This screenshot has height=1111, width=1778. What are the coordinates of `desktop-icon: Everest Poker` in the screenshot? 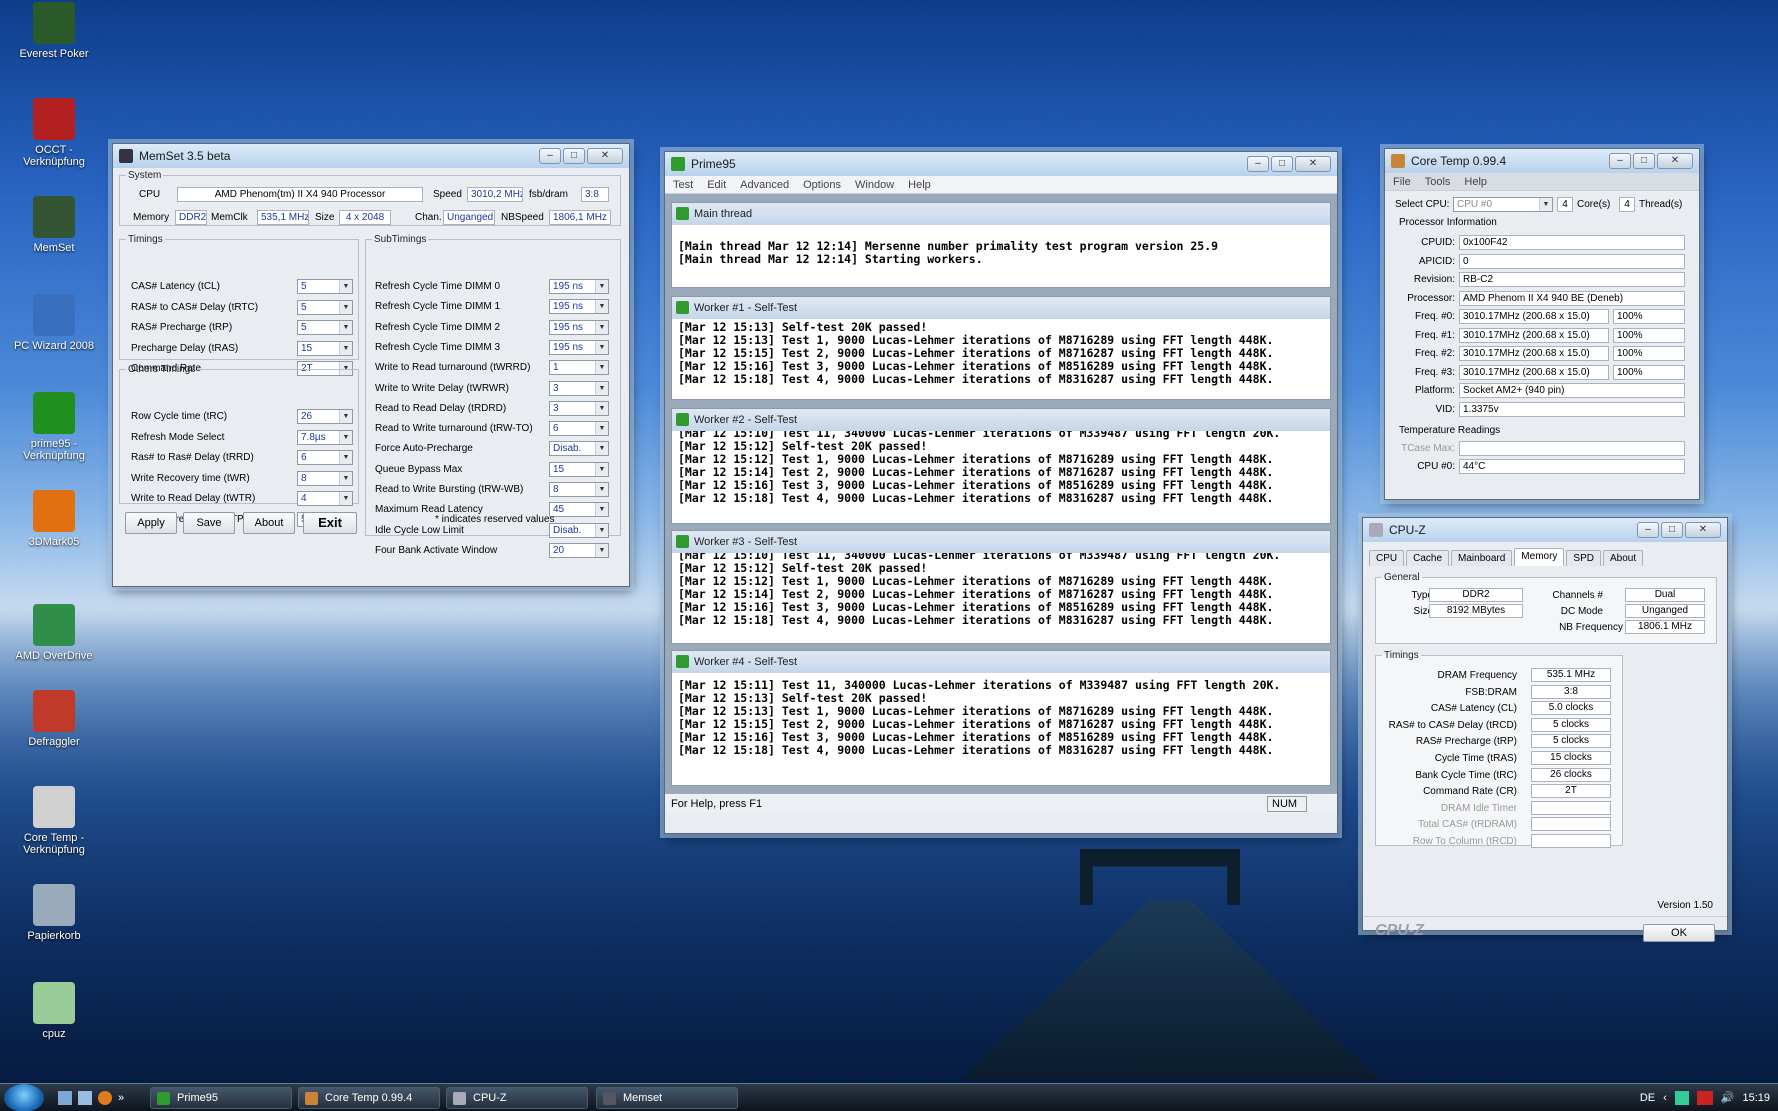 It's located at (54, 31).